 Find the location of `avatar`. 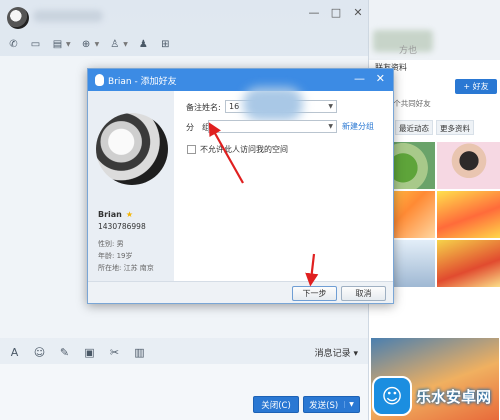

avatar is located at coordinates (18, 18).